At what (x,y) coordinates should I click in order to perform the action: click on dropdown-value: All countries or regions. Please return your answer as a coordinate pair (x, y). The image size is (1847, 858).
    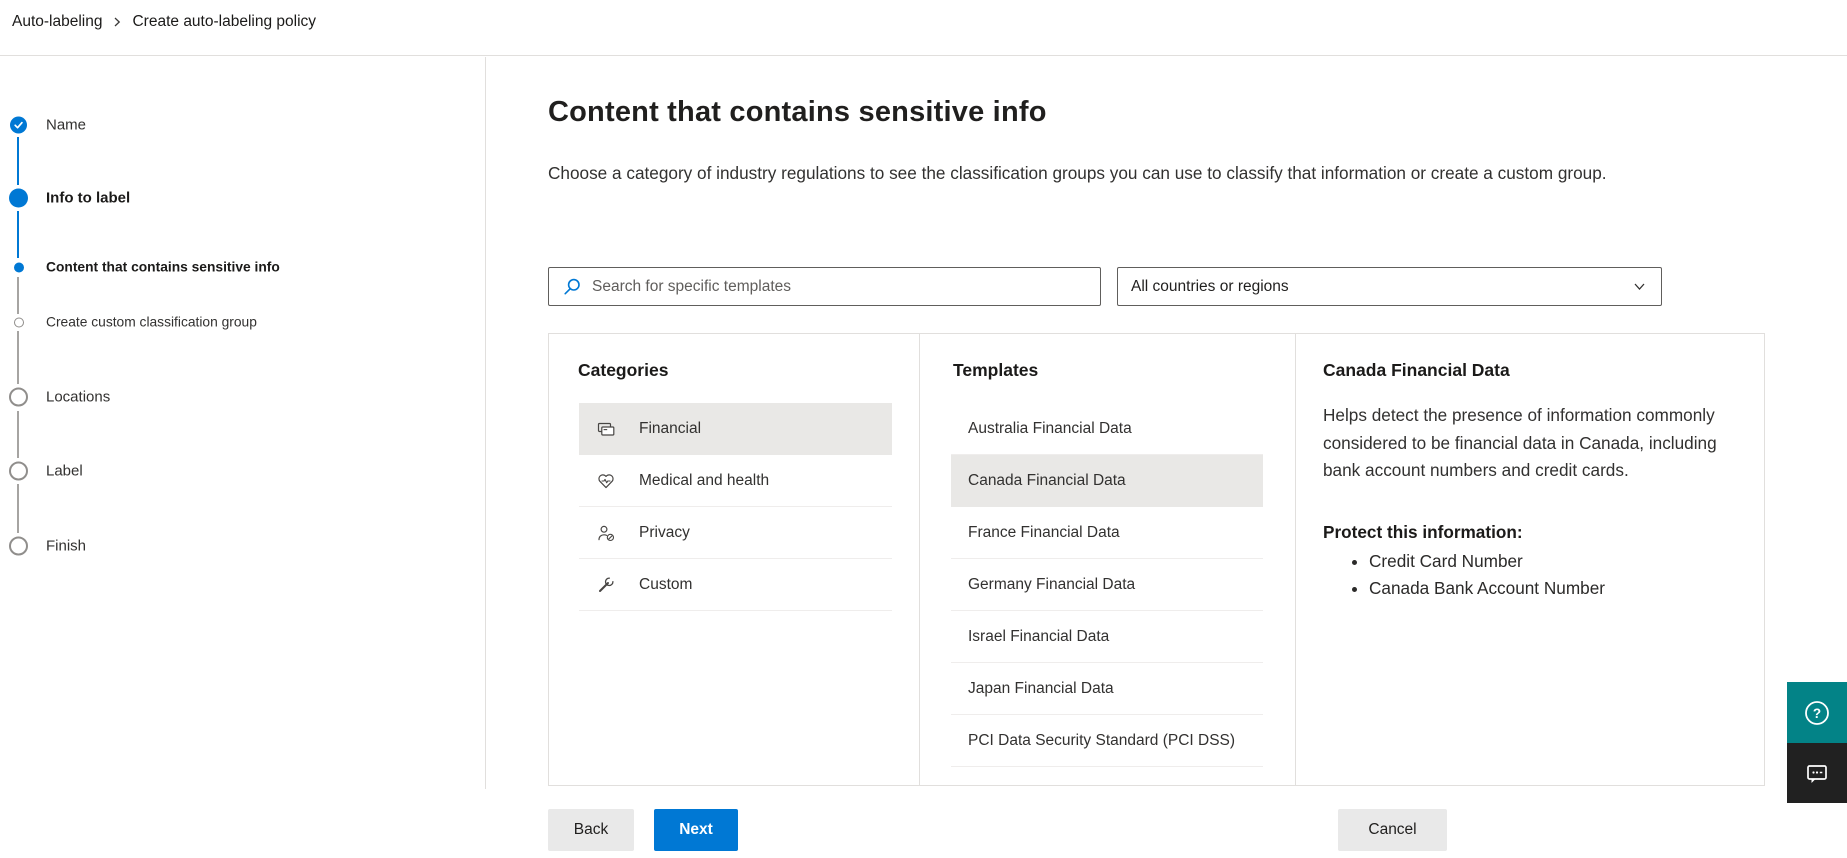
    Looking at the image, I should click on (1210, 286).